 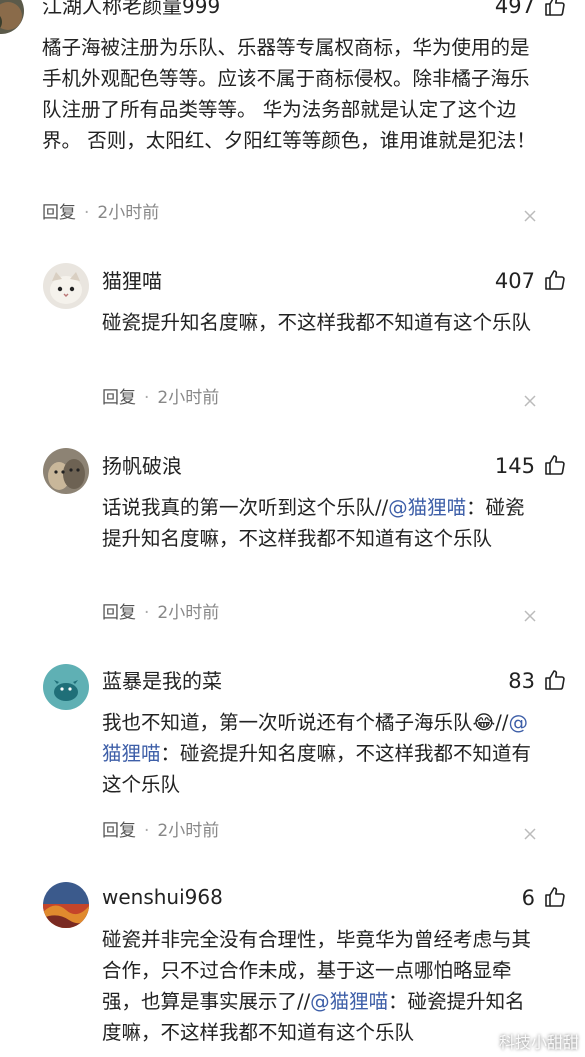 What do you see at coordinates (132, 281) in the screenshot?
I see `username: 猫狸喵` at bounding box center [132, 281].